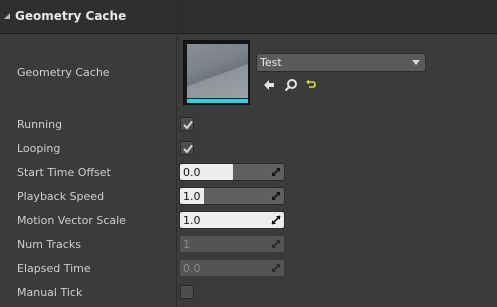 This screenshot has width=497, height=307. I want to click on motion-vector-scale-spinbox: 1.0, so click(232, 220).